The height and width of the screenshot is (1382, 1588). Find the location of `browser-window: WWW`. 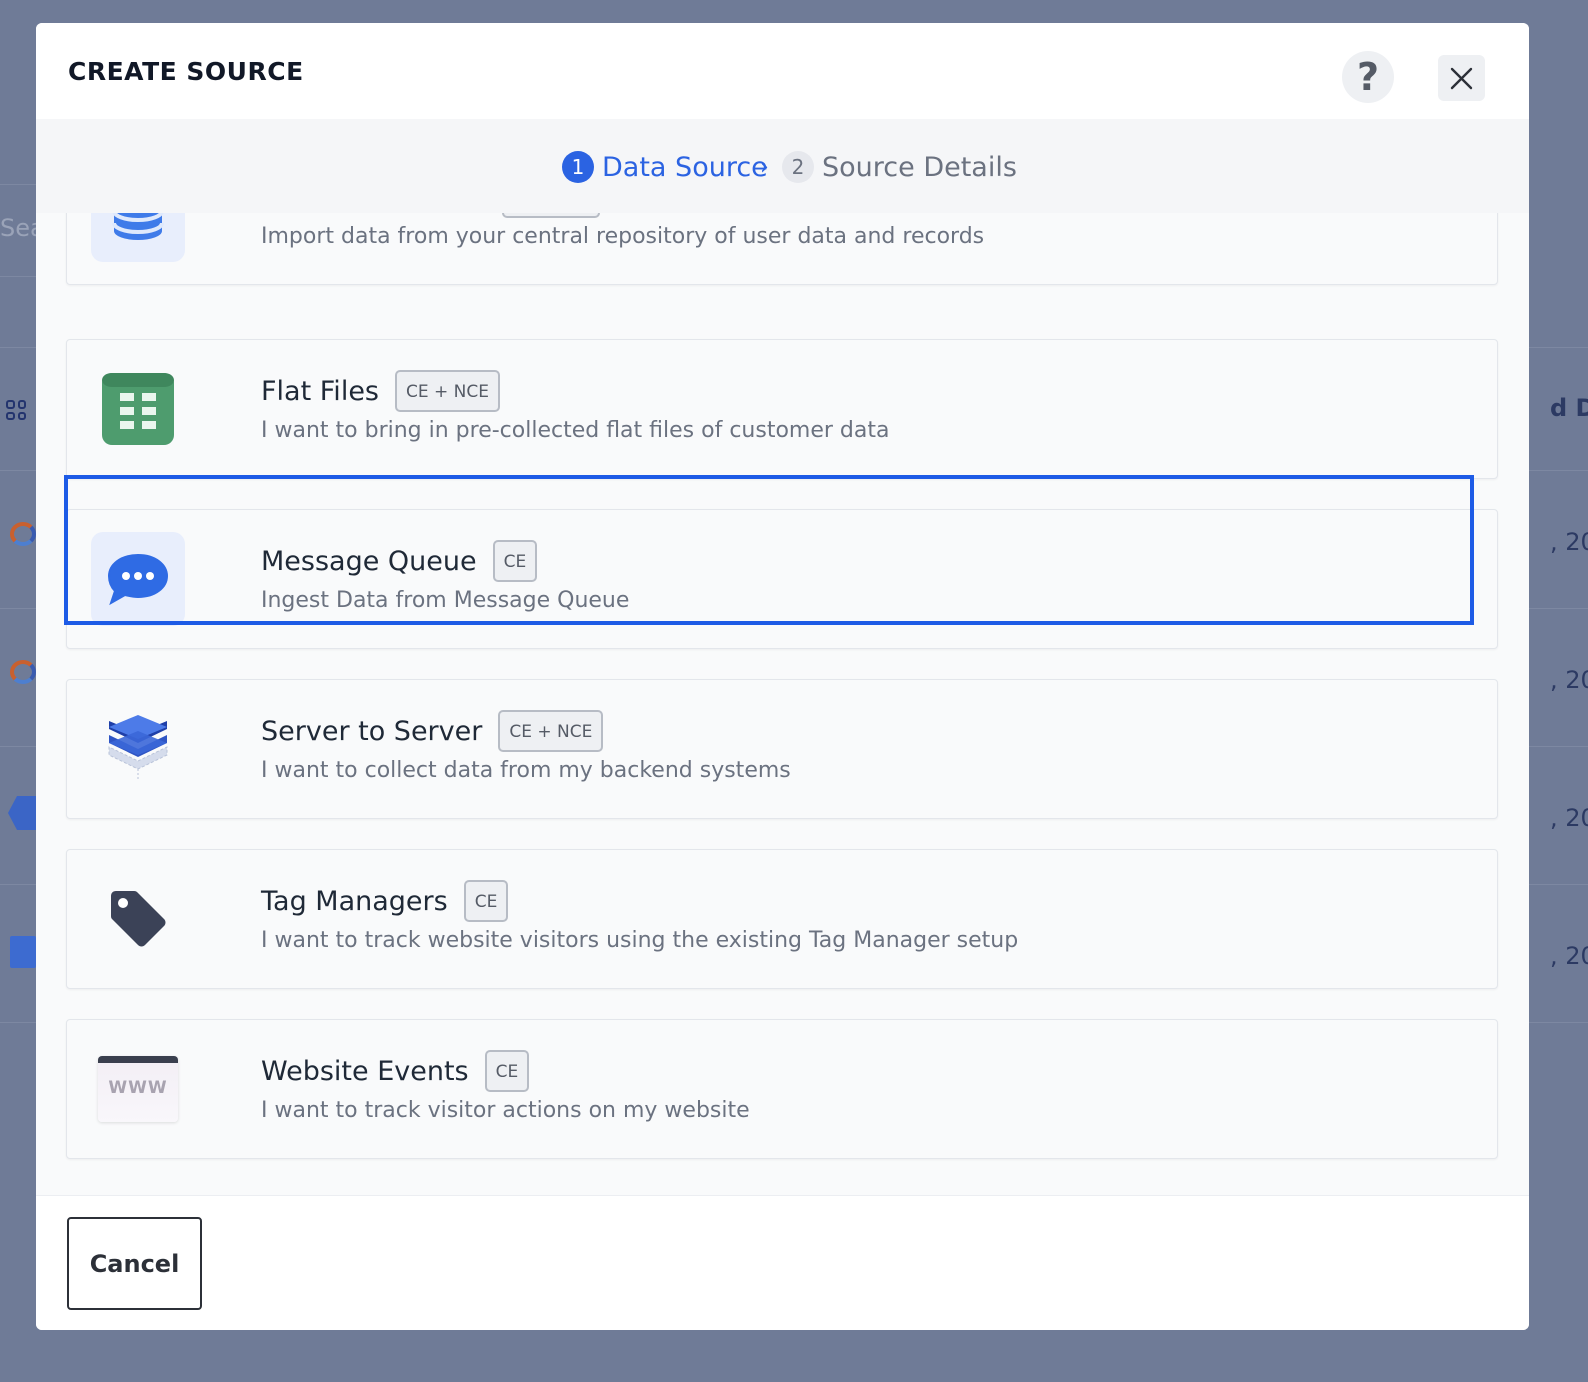

browser-window: WWW is located at coordinates (138, 1089).